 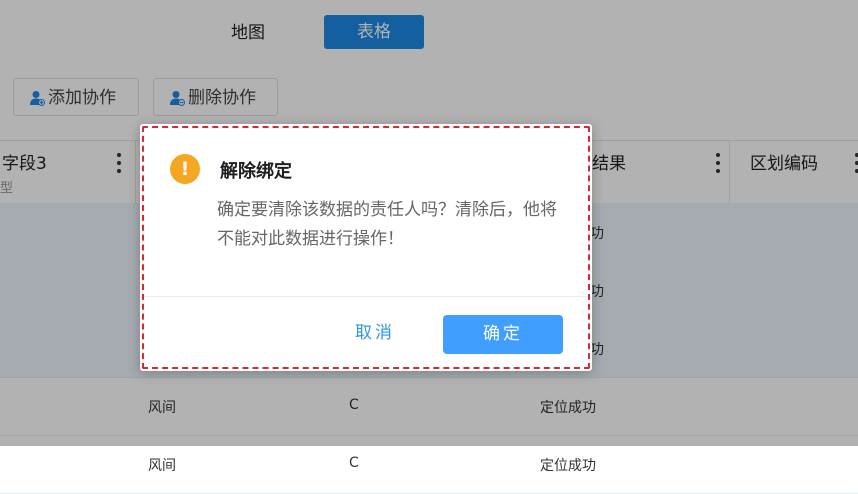 What do you see at coordinates (568, 466) in the screenshot?
I see `cell-result: 定位成功` at bounding box center [568, 466].